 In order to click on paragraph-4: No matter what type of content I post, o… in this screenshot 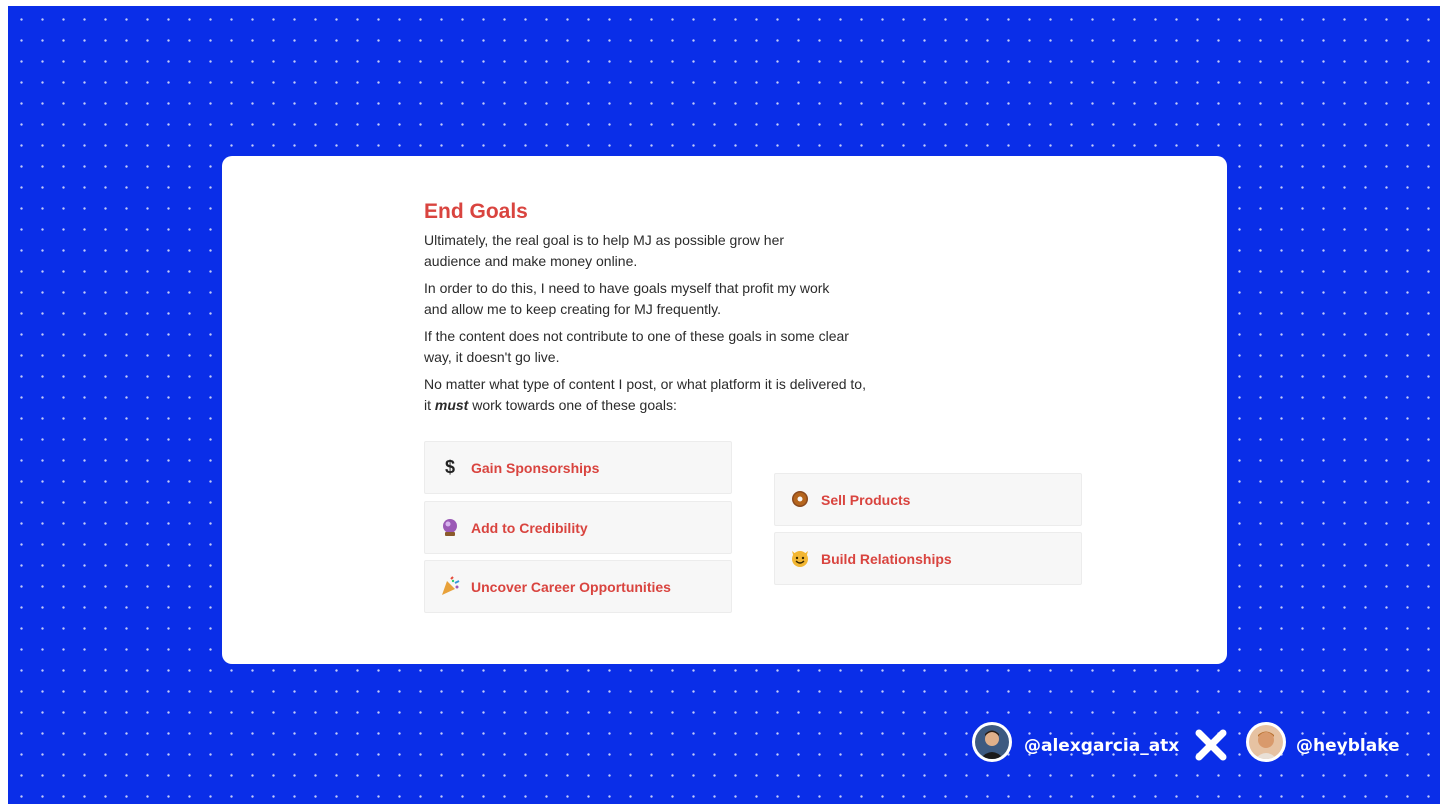, I will do `click(704, 395)`.